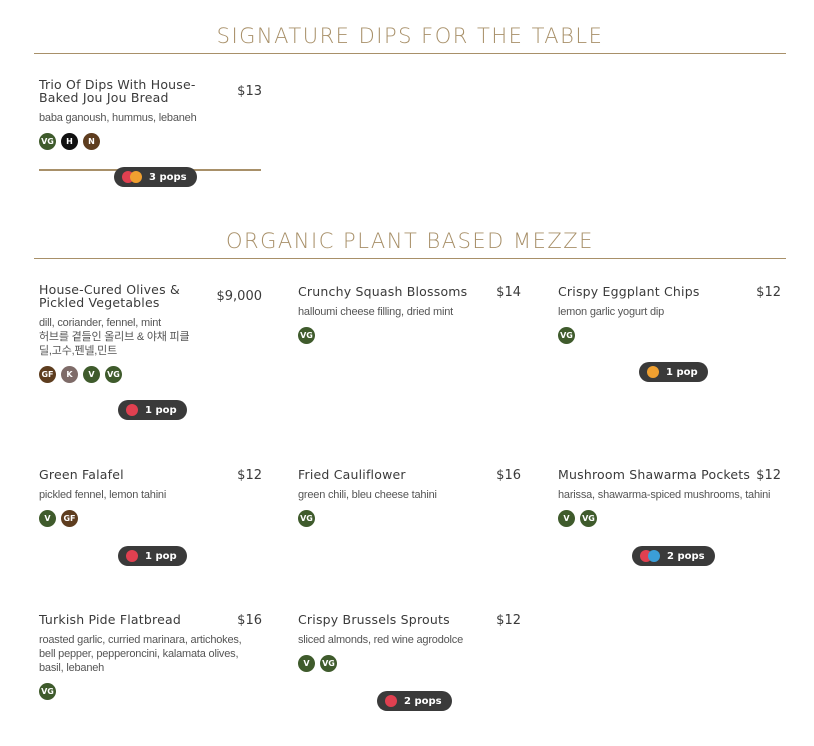 The height and width of the screenshot is (746, 814). Describe the element at coordinates (629, 291) in the screenshot. I see `item-name: Crispy Eggplant Chips` at that location.